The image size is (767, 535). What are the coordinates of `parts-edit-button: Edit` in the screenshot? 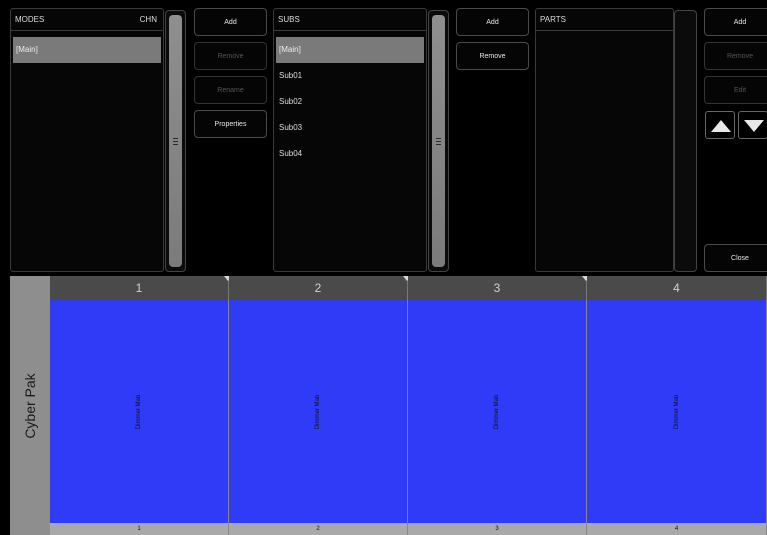 It's located at (735, 90).